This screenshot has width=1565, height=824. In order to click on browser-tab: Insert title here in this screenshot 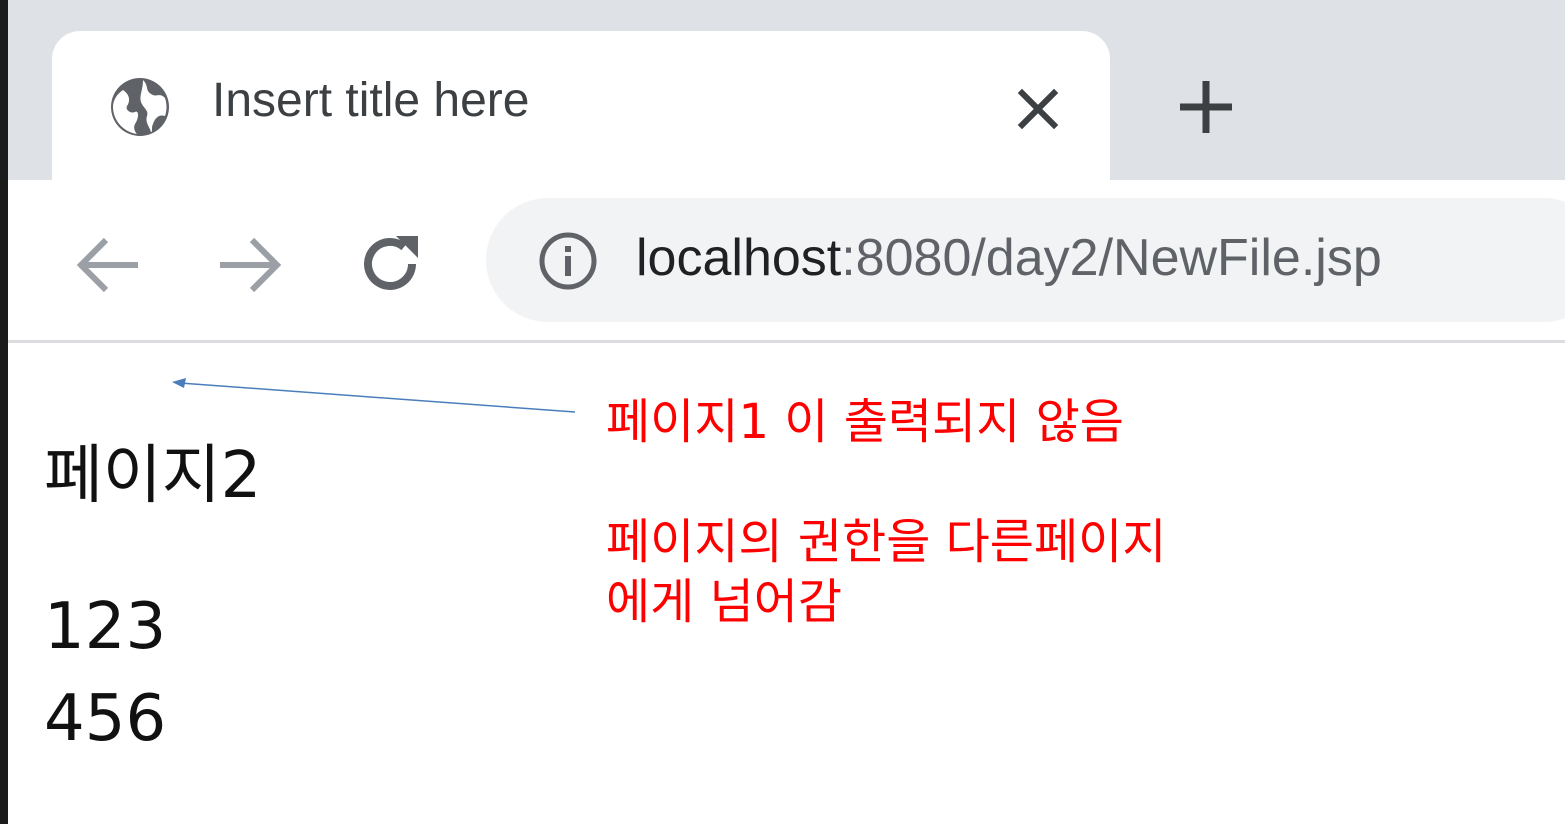, I will do `click(581, 111)`.